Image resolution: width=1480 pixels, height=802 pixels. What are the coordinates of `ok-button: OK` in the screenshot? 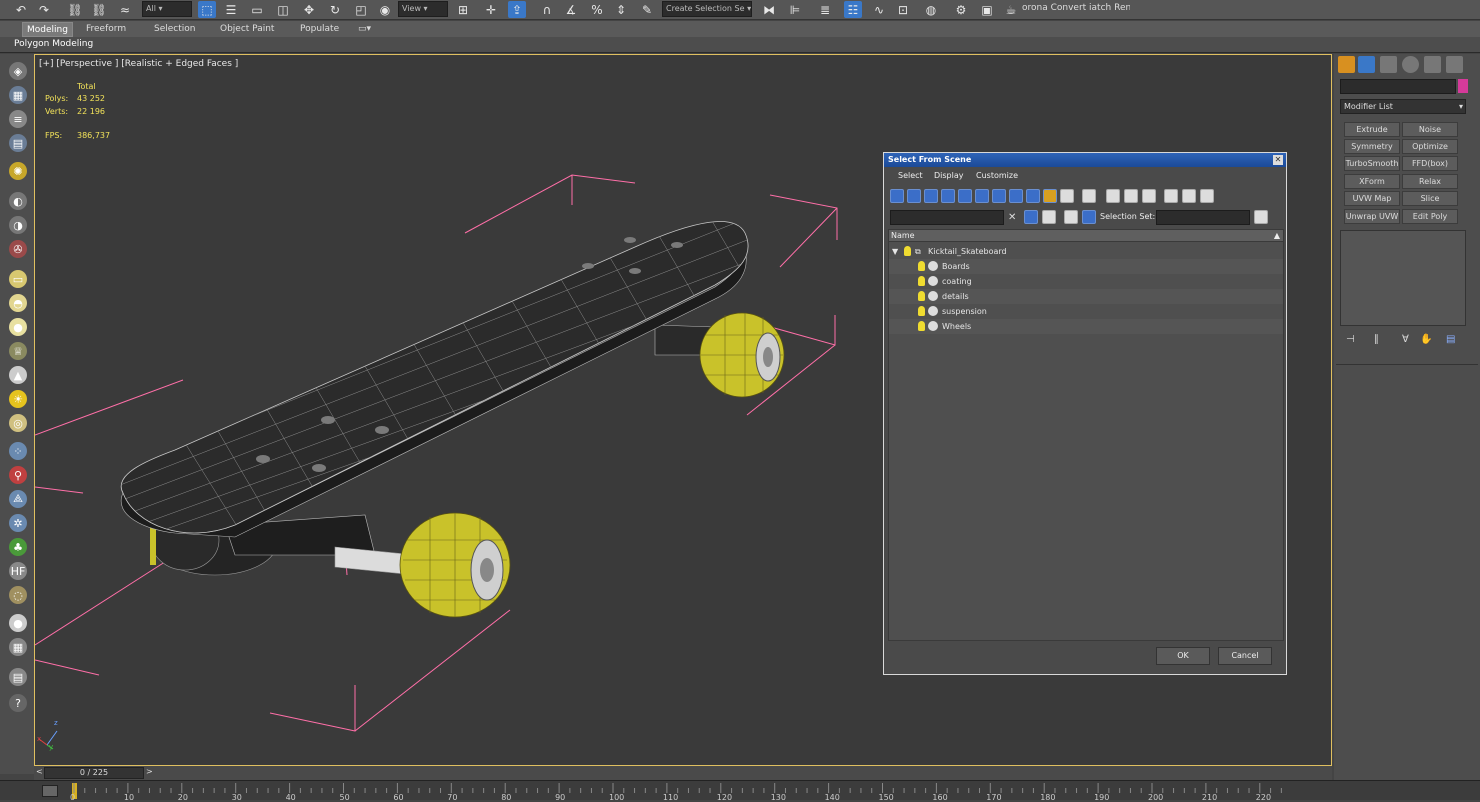 It's located at (1183, 656).